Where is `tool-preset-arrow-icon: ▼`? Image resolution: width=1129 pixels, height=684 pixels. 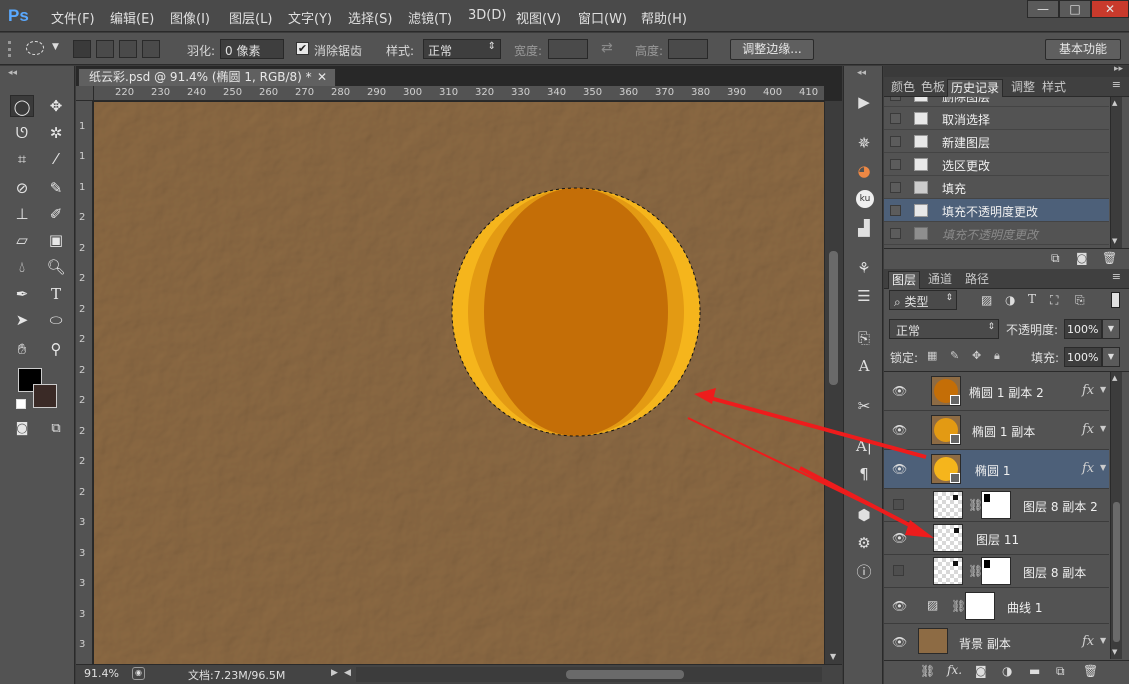
tool-preset-arrow-icon: ▼ is located at coordinates (55, 47).